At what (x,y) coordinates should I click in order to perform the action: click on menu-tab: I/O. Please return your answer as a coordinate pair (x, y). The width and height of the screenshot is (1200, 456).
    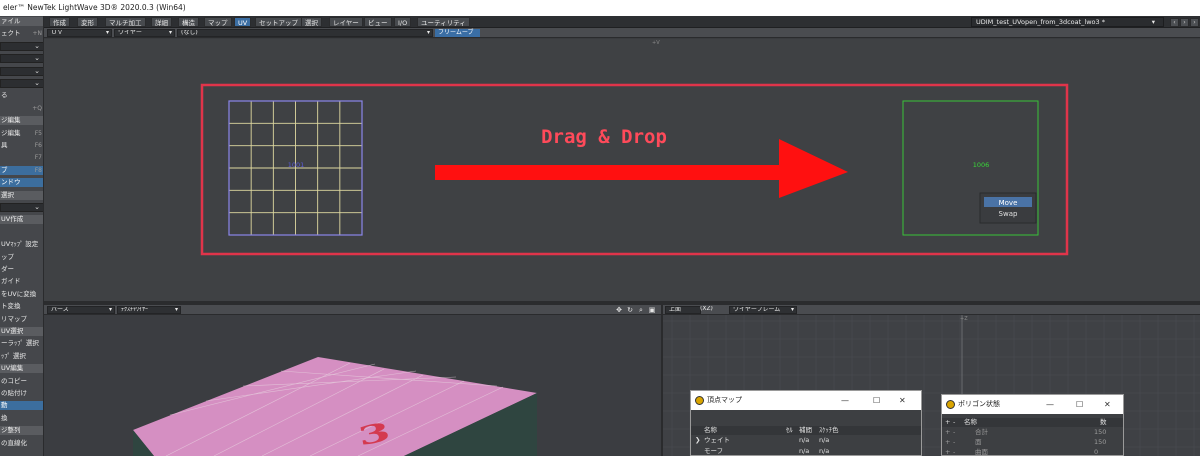
    Looking at the image, I should click on (403, 22).